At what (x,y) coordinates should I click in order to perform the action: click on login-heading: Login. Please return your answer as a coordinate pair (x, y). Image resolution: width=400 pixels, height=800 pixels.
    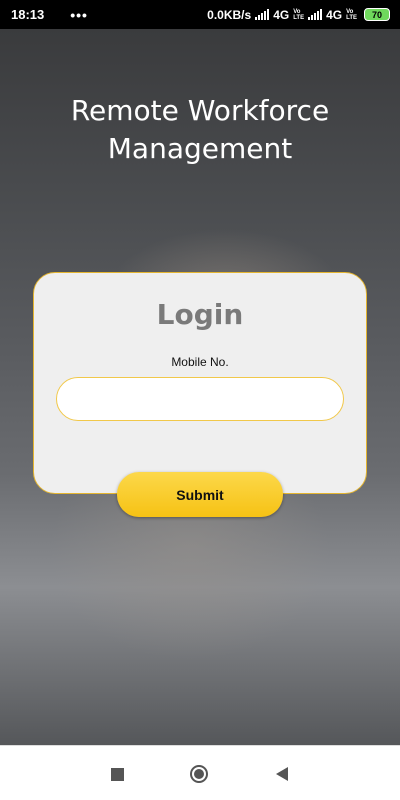
    Looking at the image, I should click on (200, 314).